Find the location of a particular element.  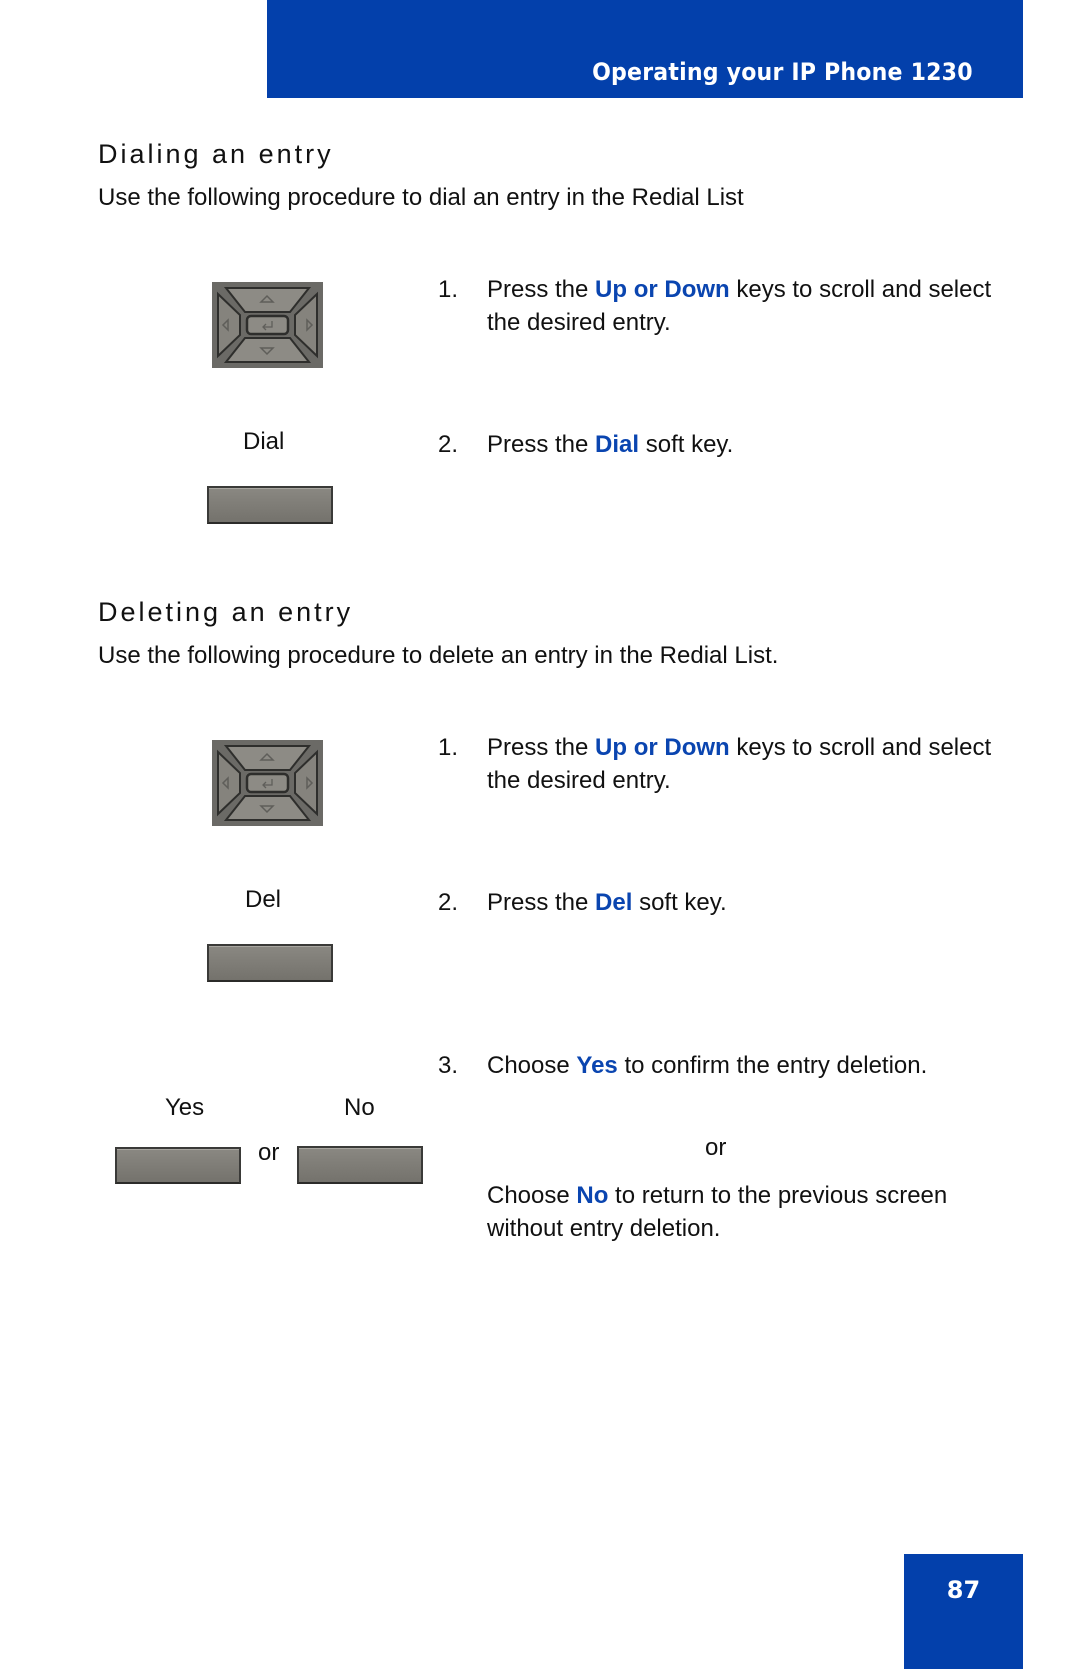

yes-softkey is located at coordinates (178, 1165).